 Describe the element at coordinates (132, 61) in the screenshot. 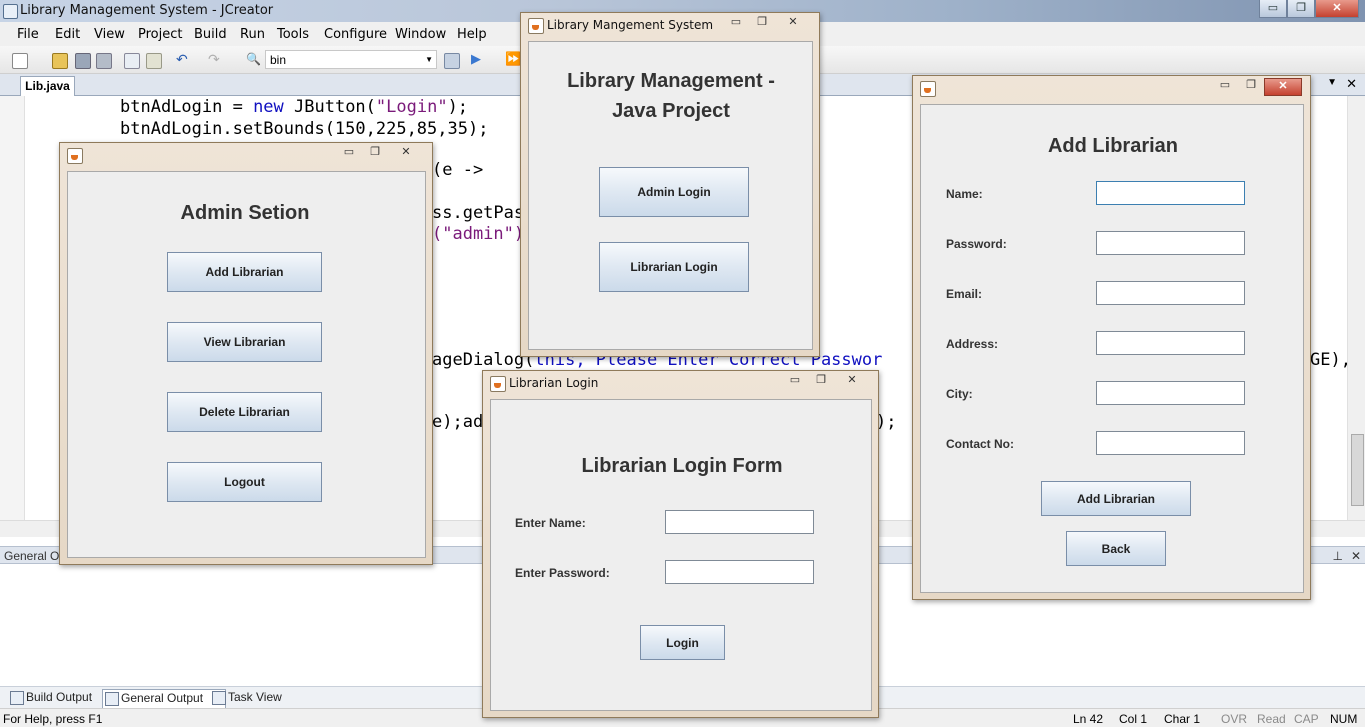

I see `copy-icon` at that location.